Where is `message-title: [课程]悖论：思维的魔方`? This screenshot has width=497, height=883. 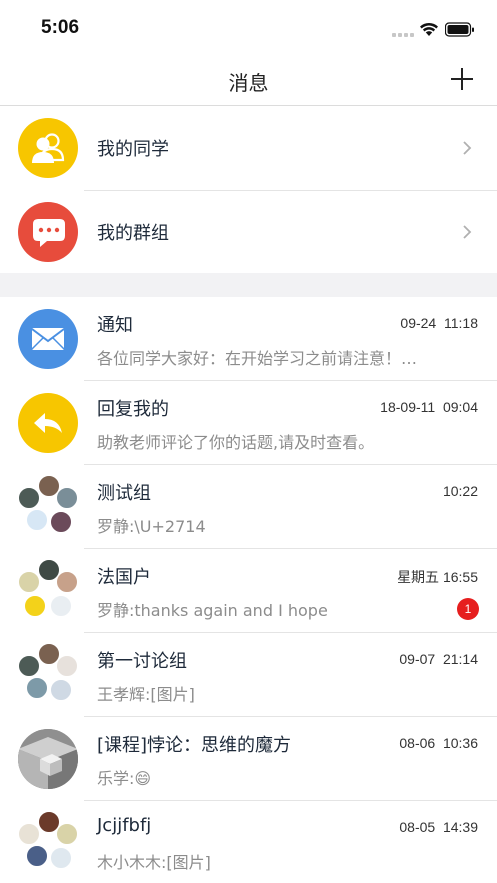 message-title: [课程]悖论：思维的魔方 is located at coordinates (194, 745).